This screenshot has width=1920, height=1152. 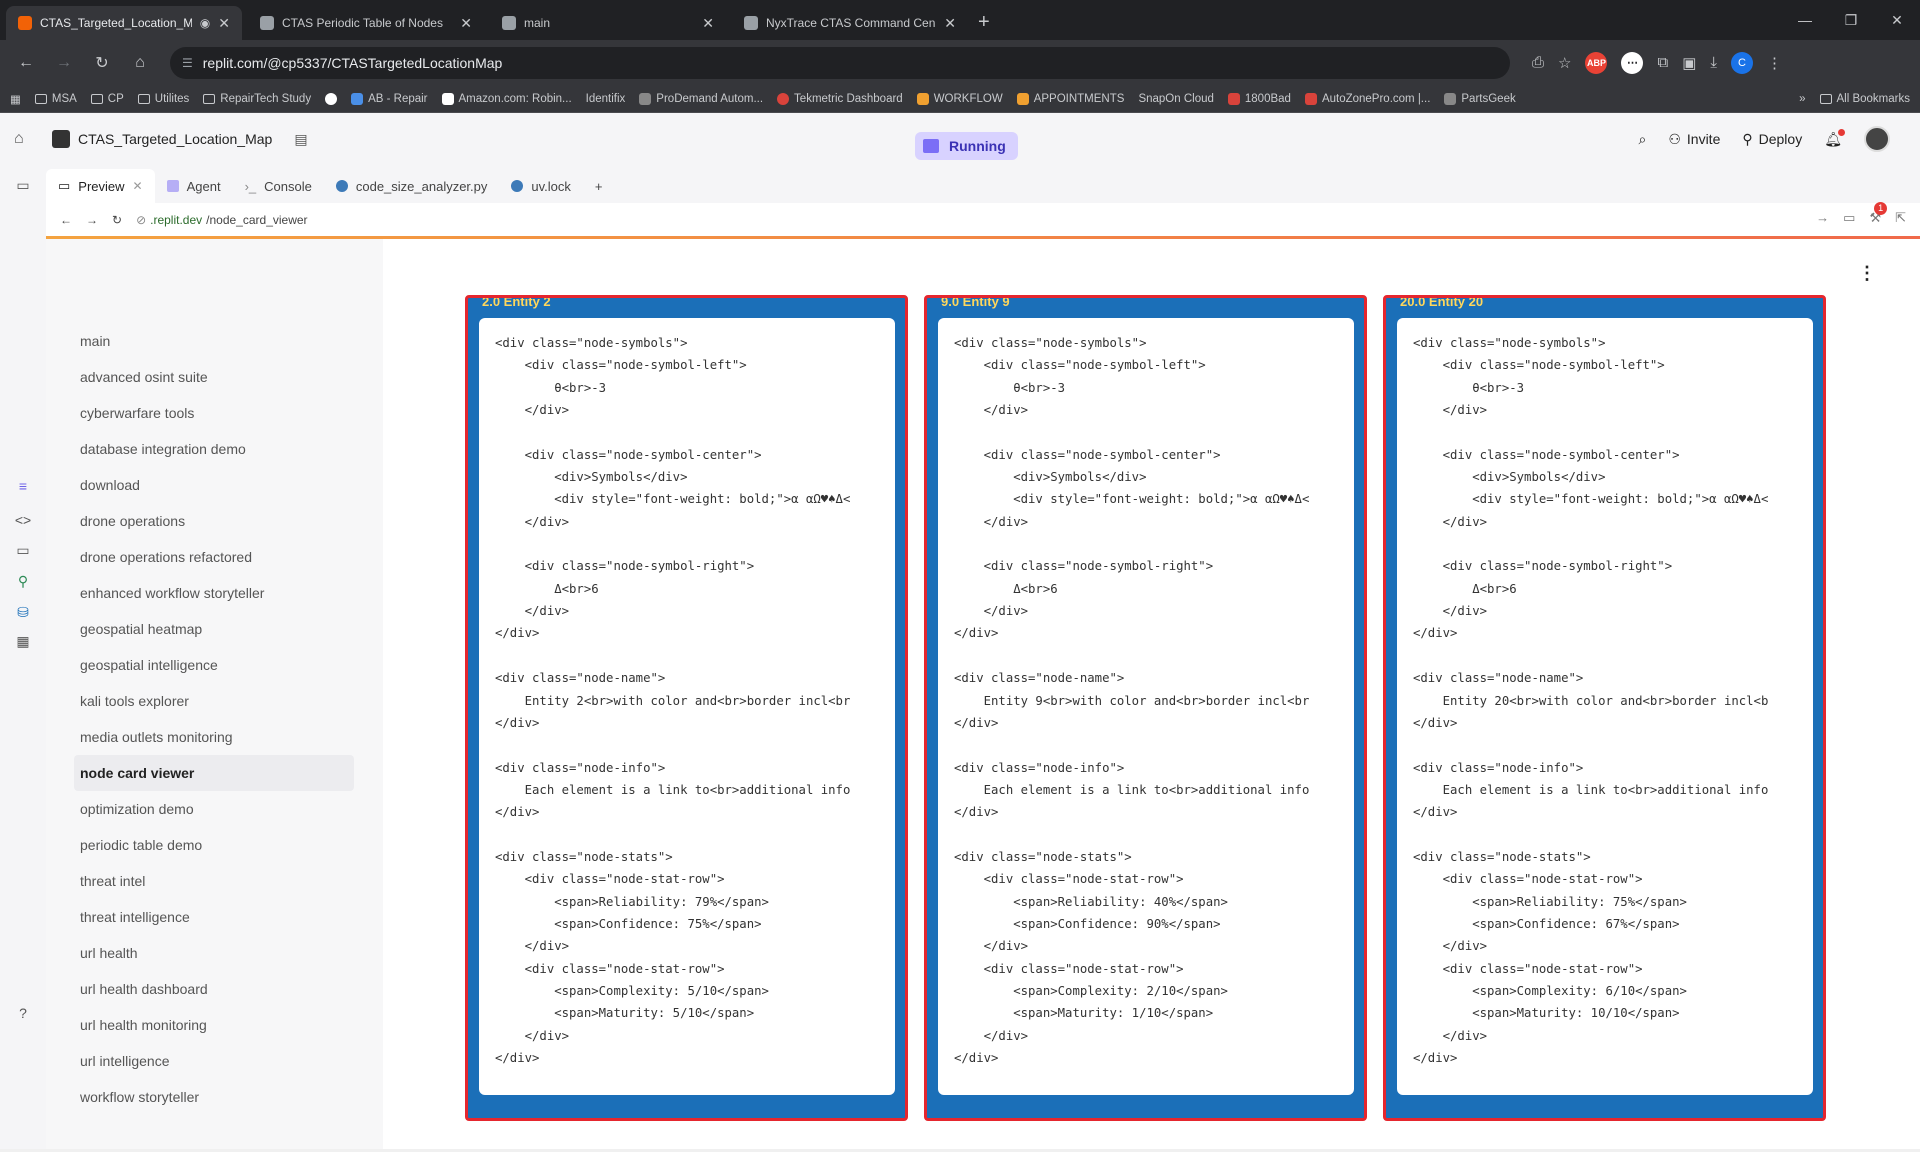 What do you see at coordinates (389, 98) in the screenshot?
I see `bookmark-link: AB - Repair` at bounding box center [389, 98].